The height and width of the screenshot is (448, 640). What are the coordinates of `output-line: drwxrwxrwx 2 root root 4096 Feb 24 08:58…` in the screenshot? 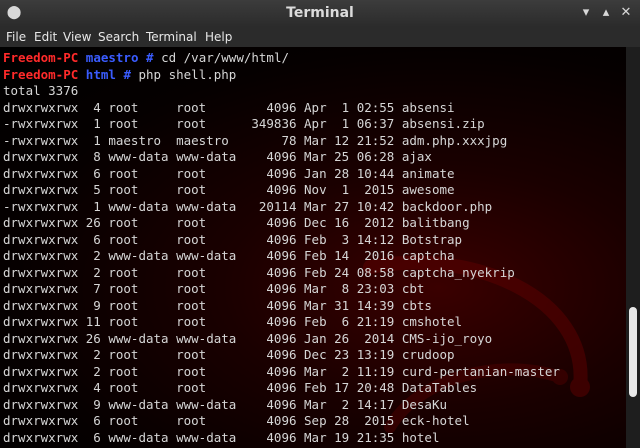 It's located at (259, 272).